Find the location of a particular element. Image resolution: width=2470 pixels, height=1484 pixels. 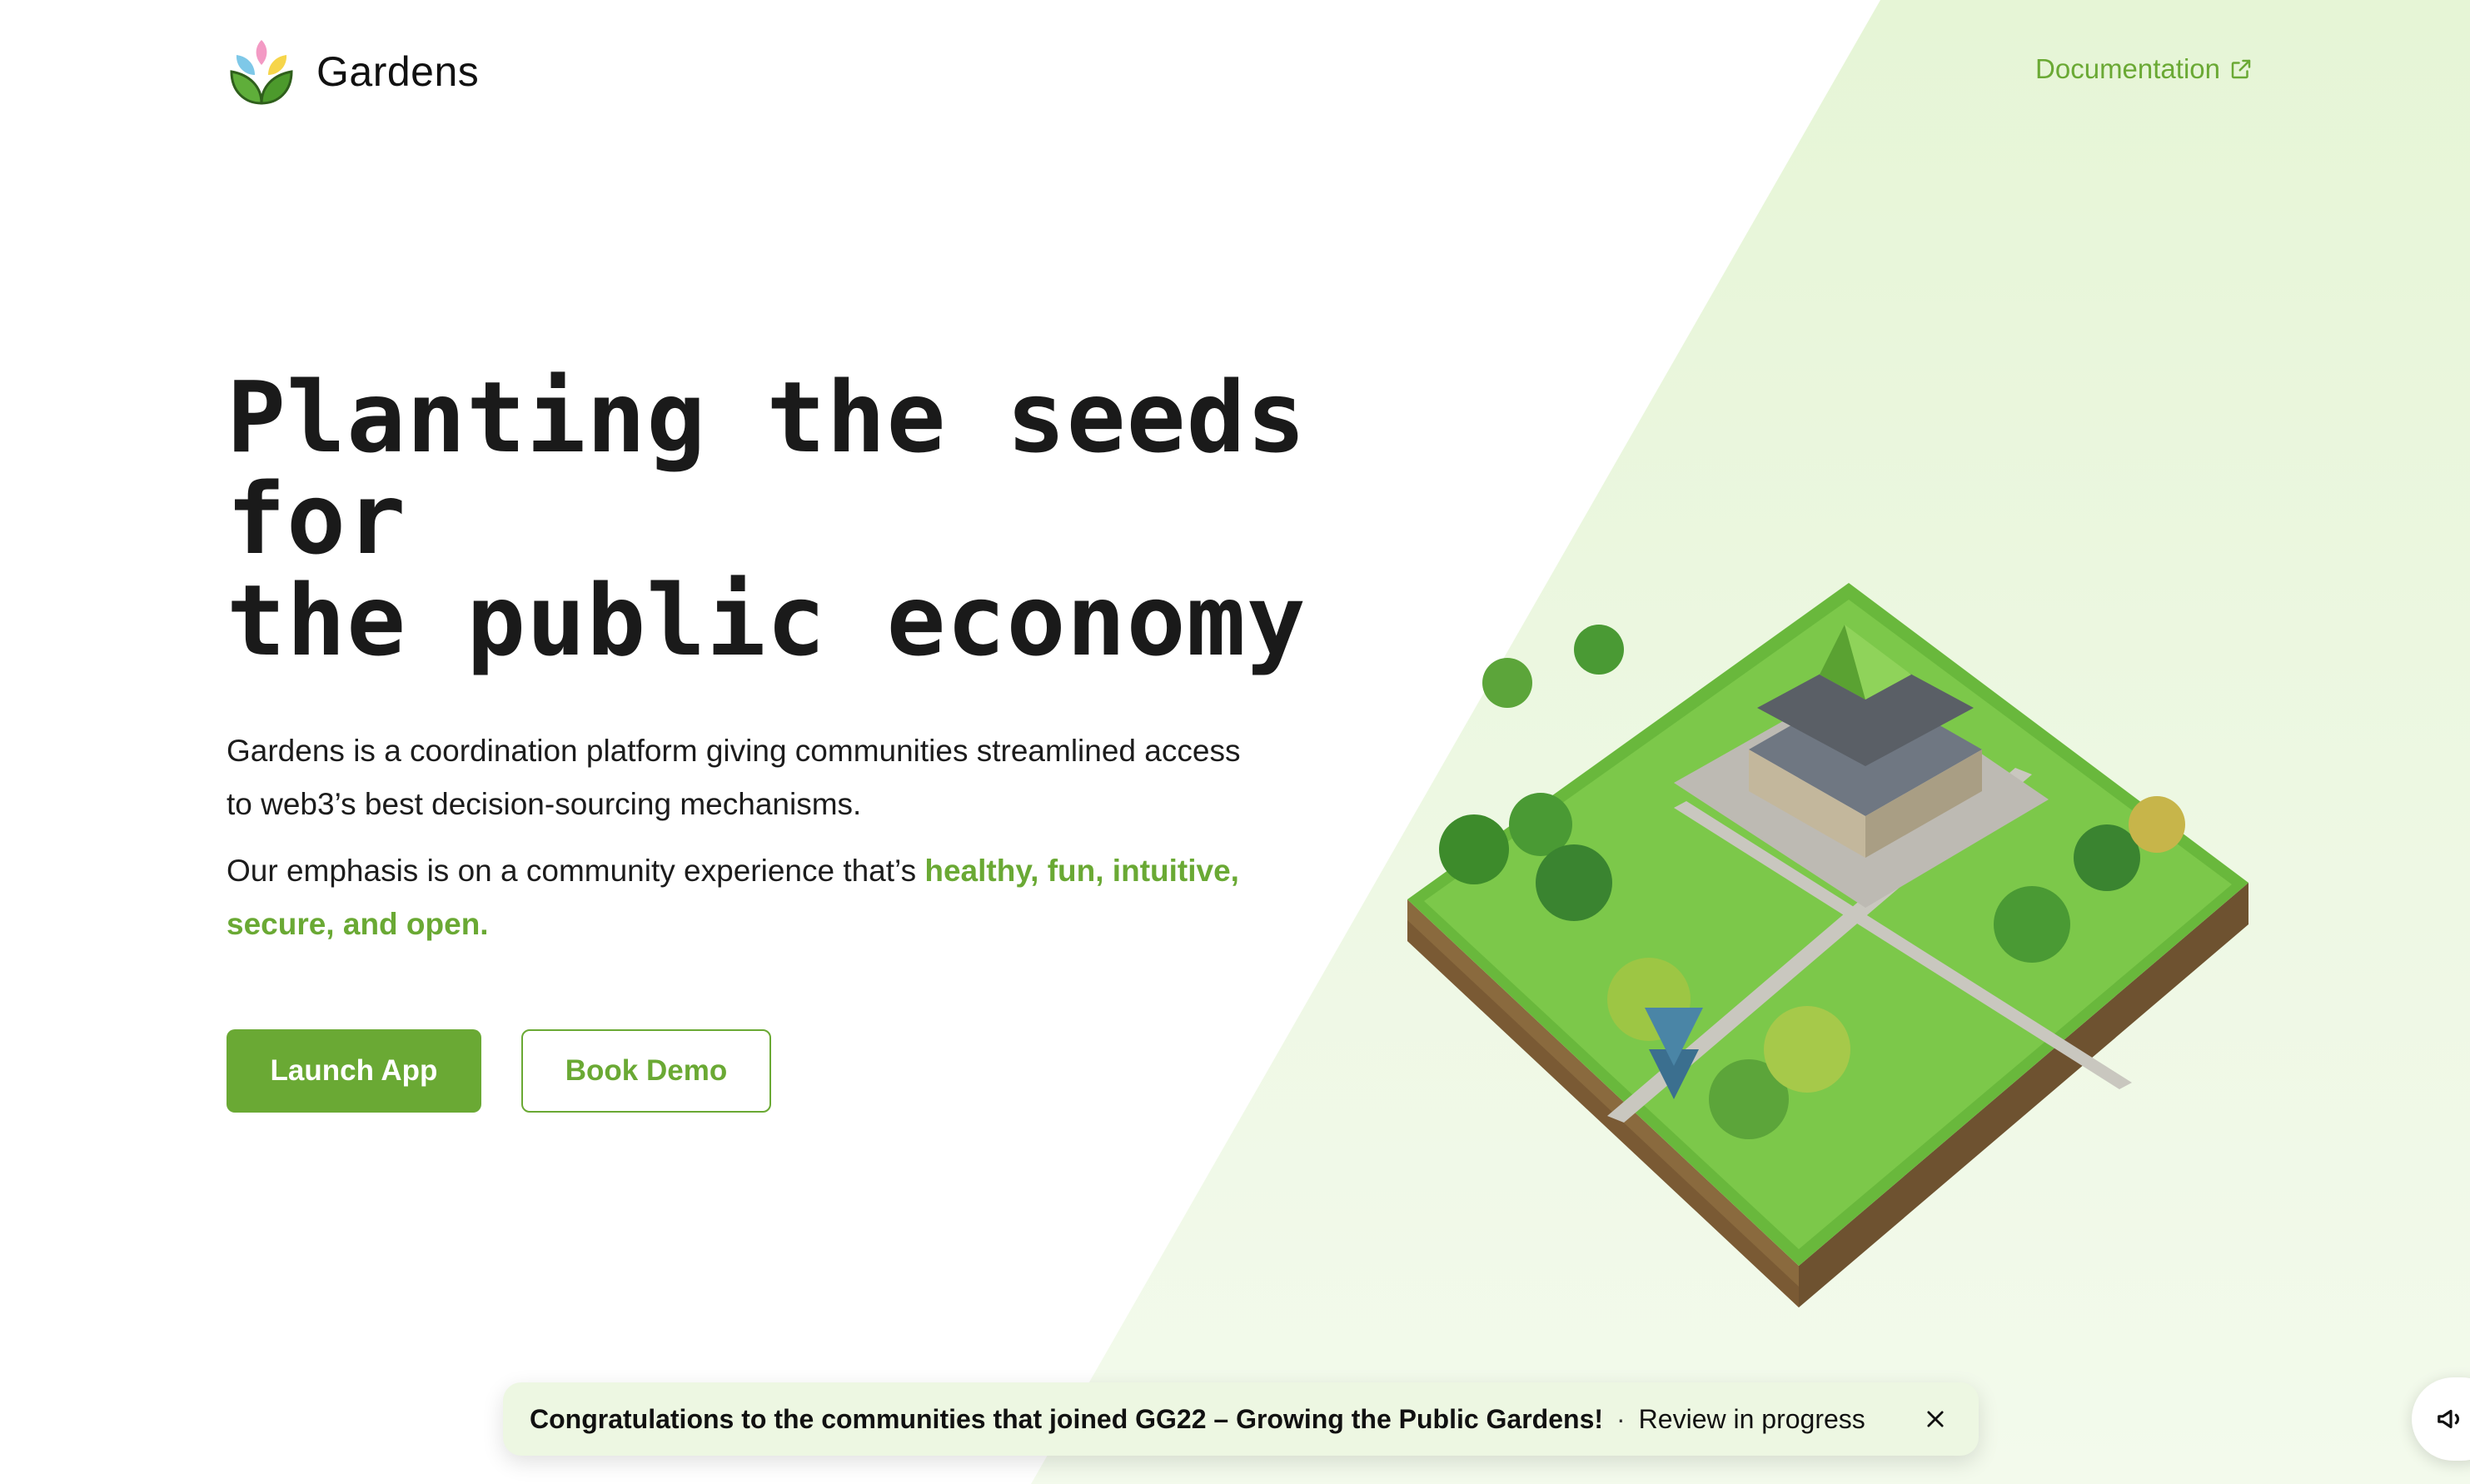

top-nav: Gardens Documentation is located at coordinates (1235, 75).